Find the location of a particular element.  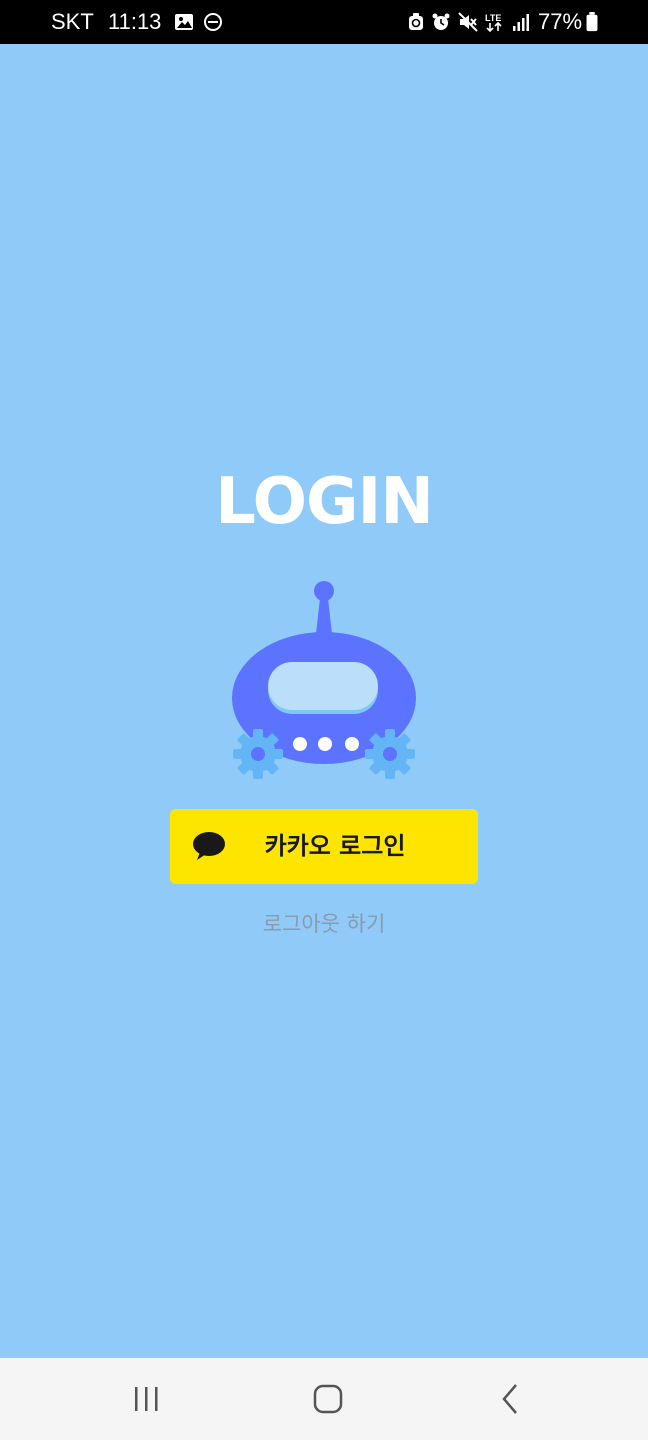

carrier-label: SKT is located at coordinates (72, 21).